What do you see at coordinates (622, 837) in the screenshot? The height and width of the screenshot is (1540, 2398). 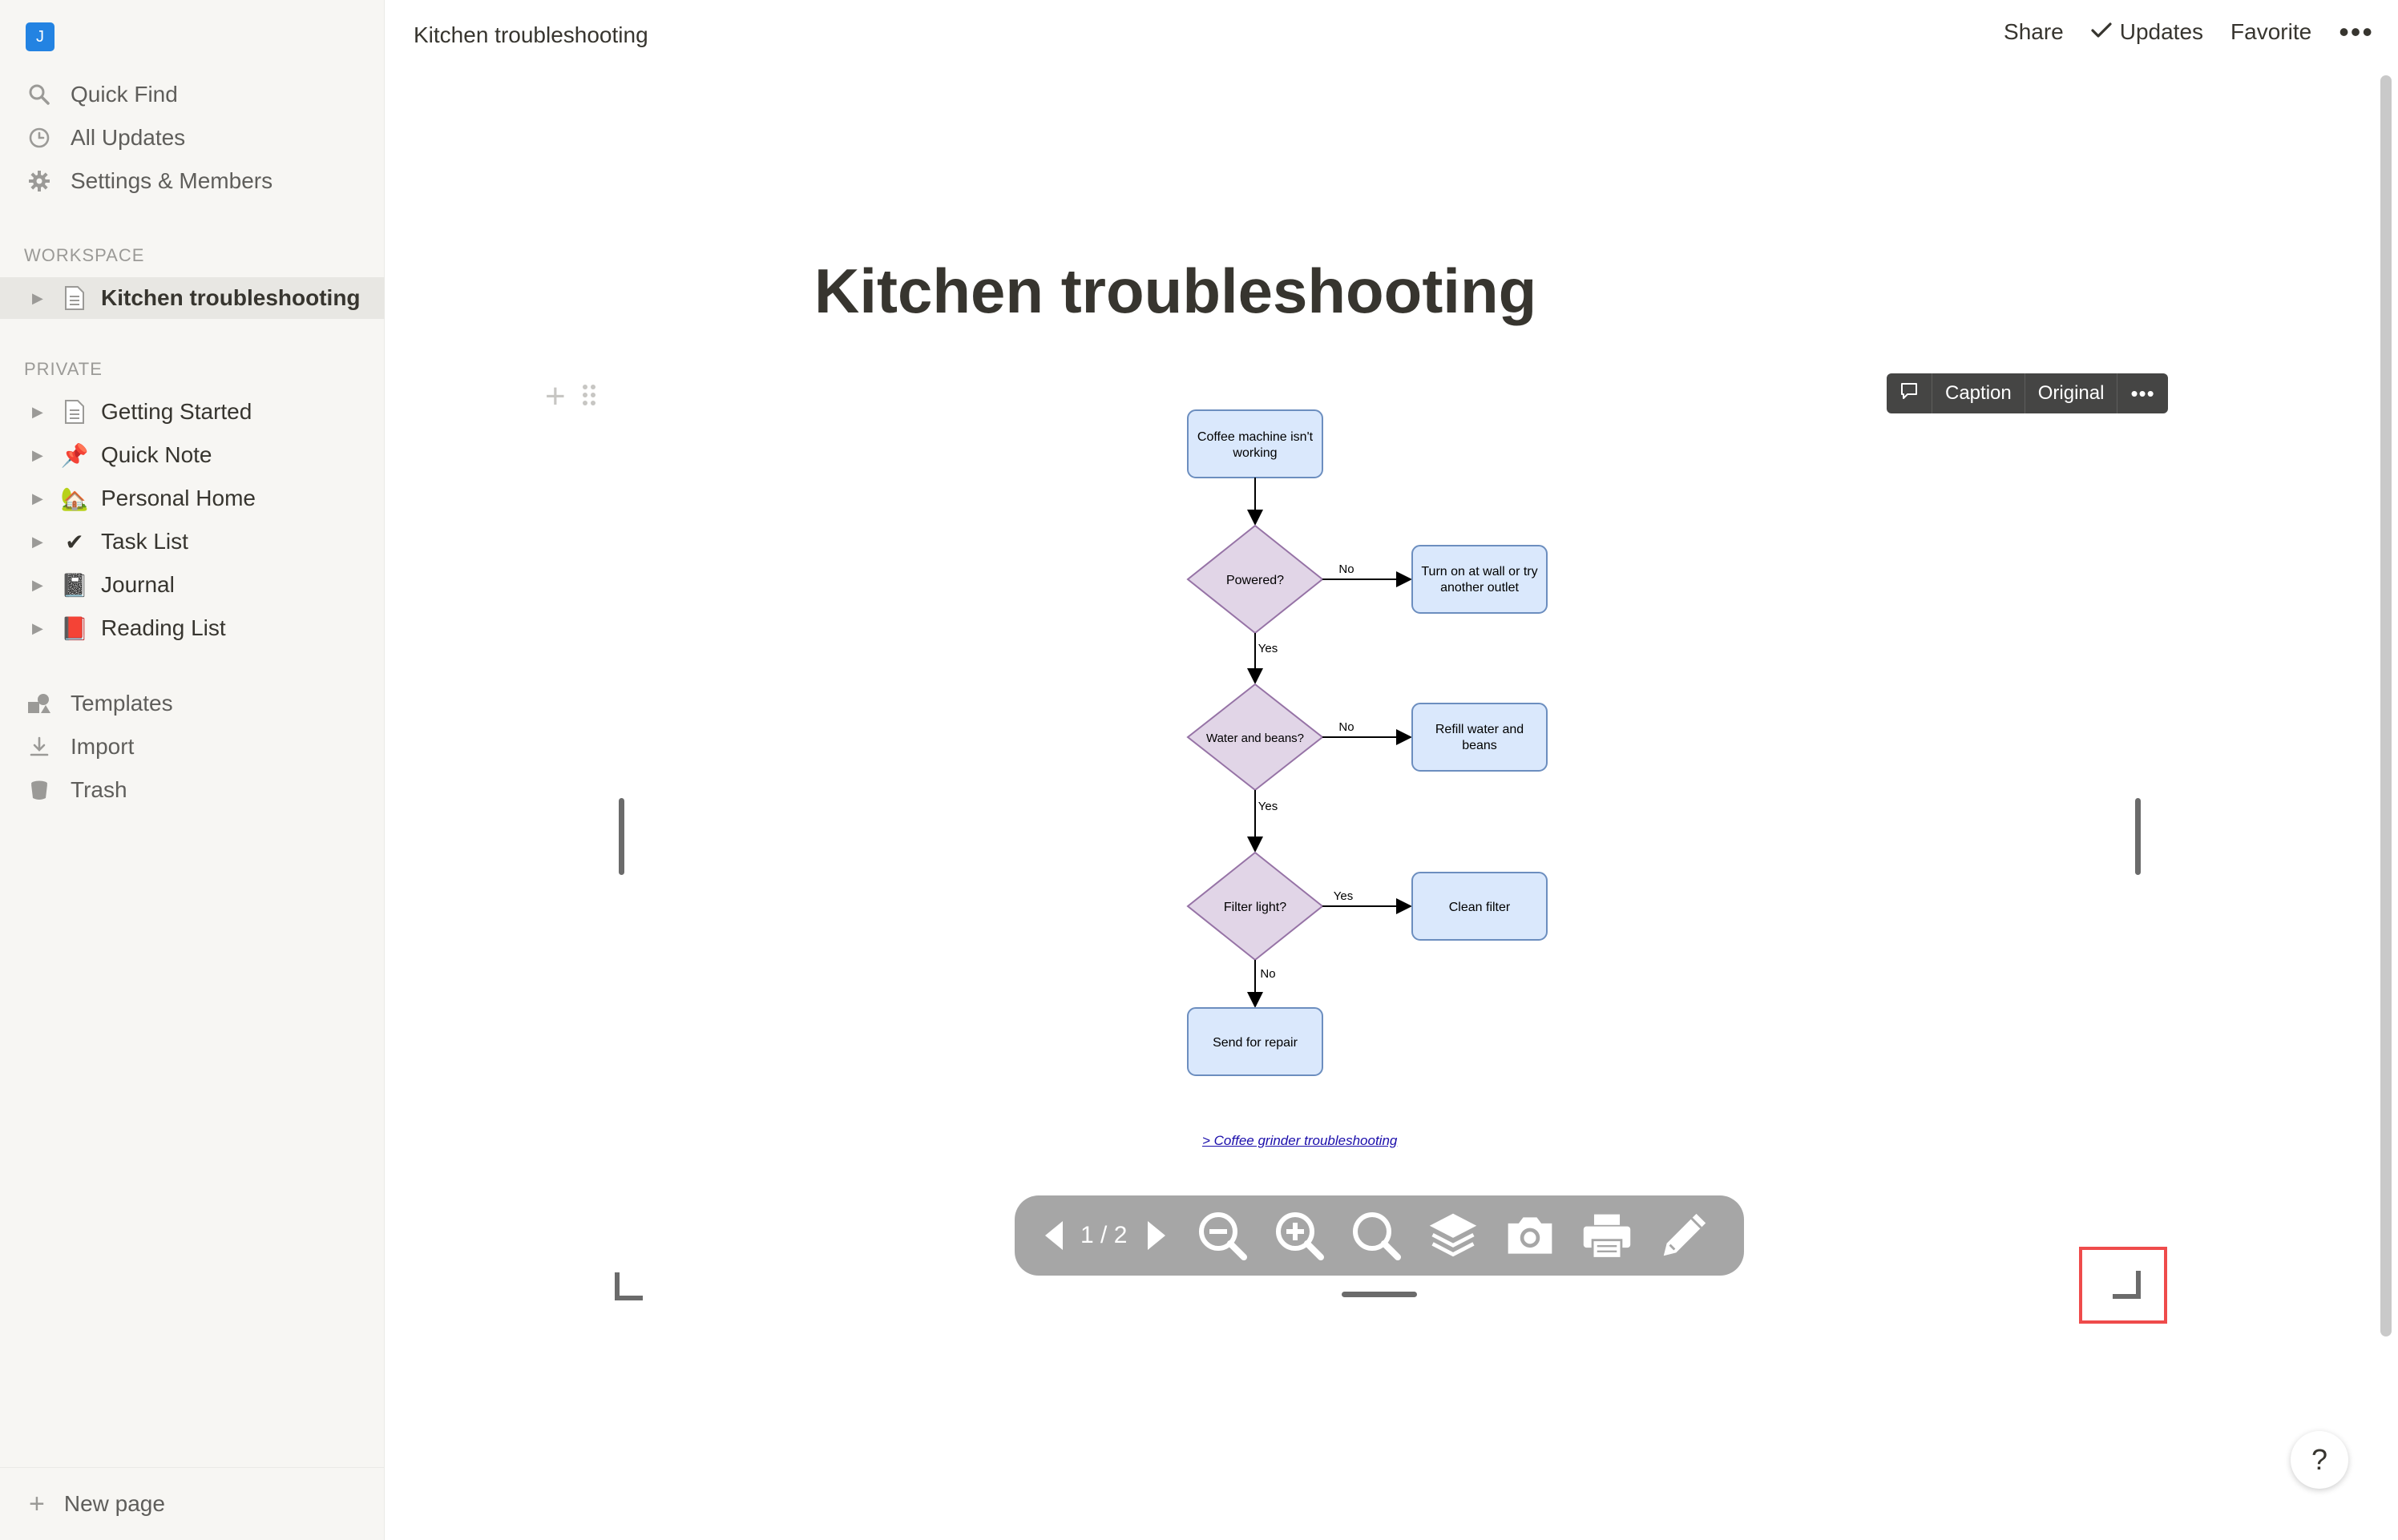 I see `resize-handle-left` at bounding box center [622, 837].